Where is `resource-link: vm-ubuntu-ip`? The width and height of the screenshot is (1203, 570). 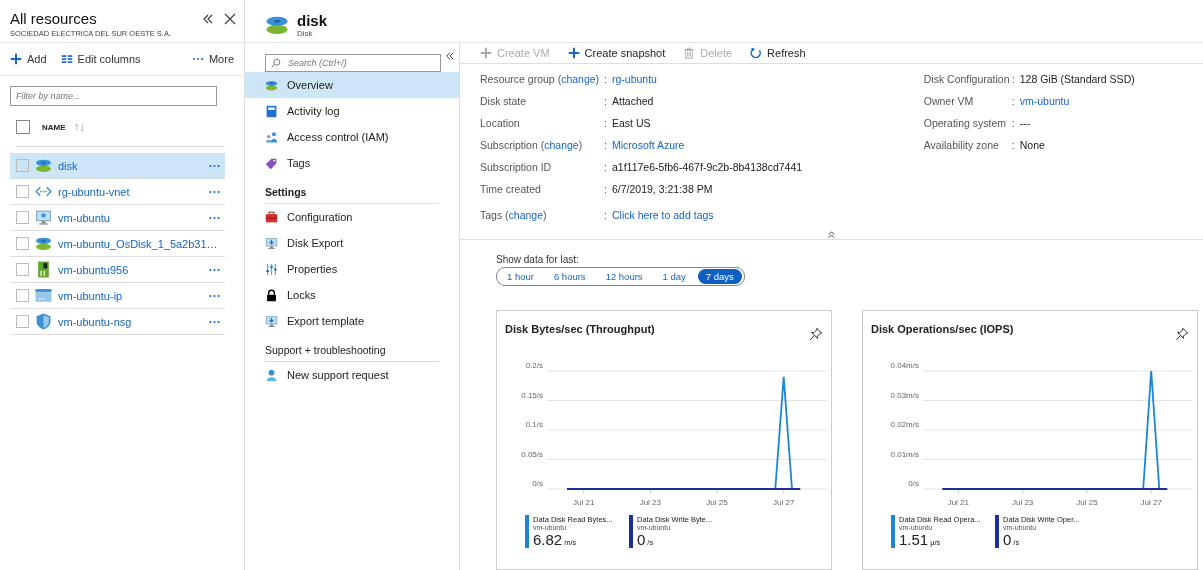 resource-link: vm-ubuntu-ip is located at coordinates (130, 295).